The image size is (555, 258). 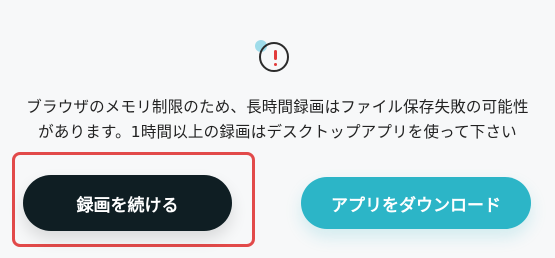 I want to click on alert-circle-outline, so click(x=274, y=57).